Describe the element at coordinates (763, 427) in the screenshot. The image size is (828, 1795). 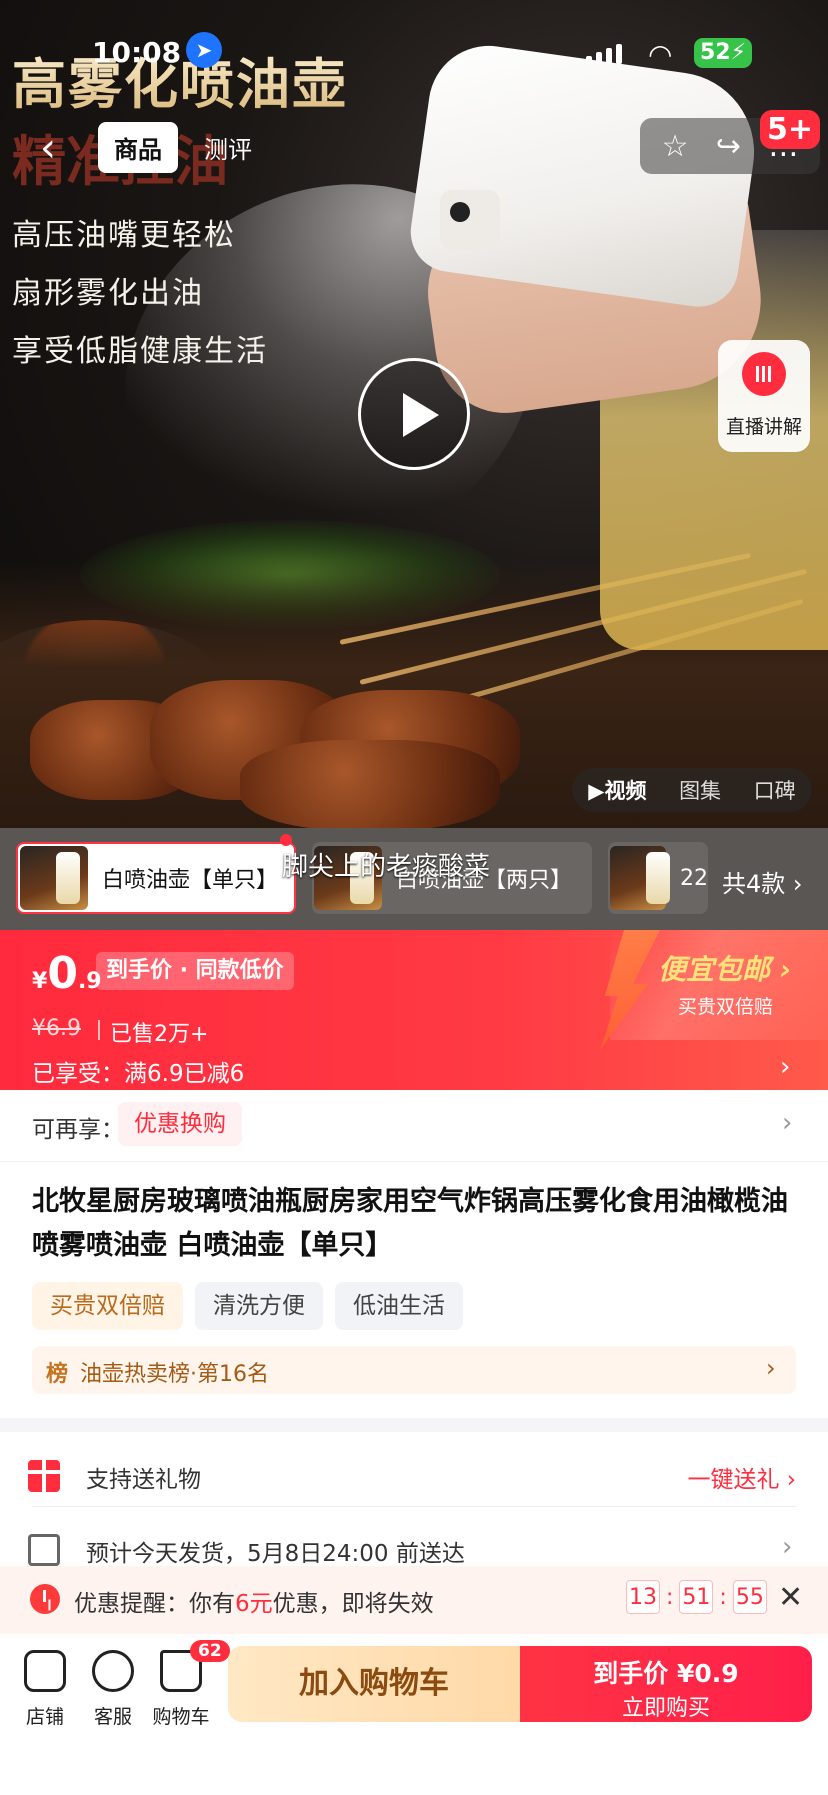
I see `live-label: 直播讲解` at that location.